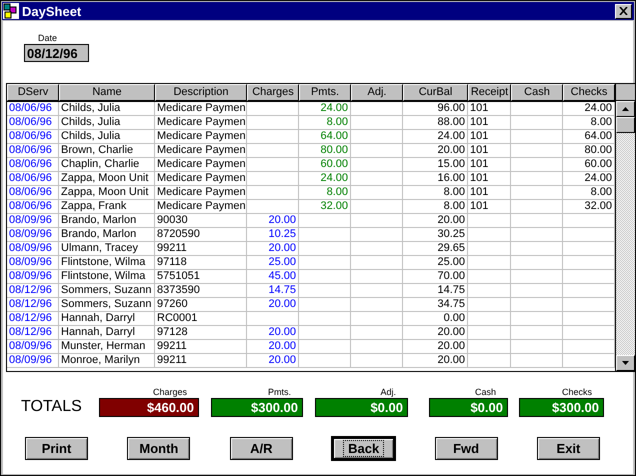 This screenshot has height=476, width=636. What do you see at coordinates (435, 248) in the screenshot?
I see `table-cell: 29.65` at bounding box center [435, 248].